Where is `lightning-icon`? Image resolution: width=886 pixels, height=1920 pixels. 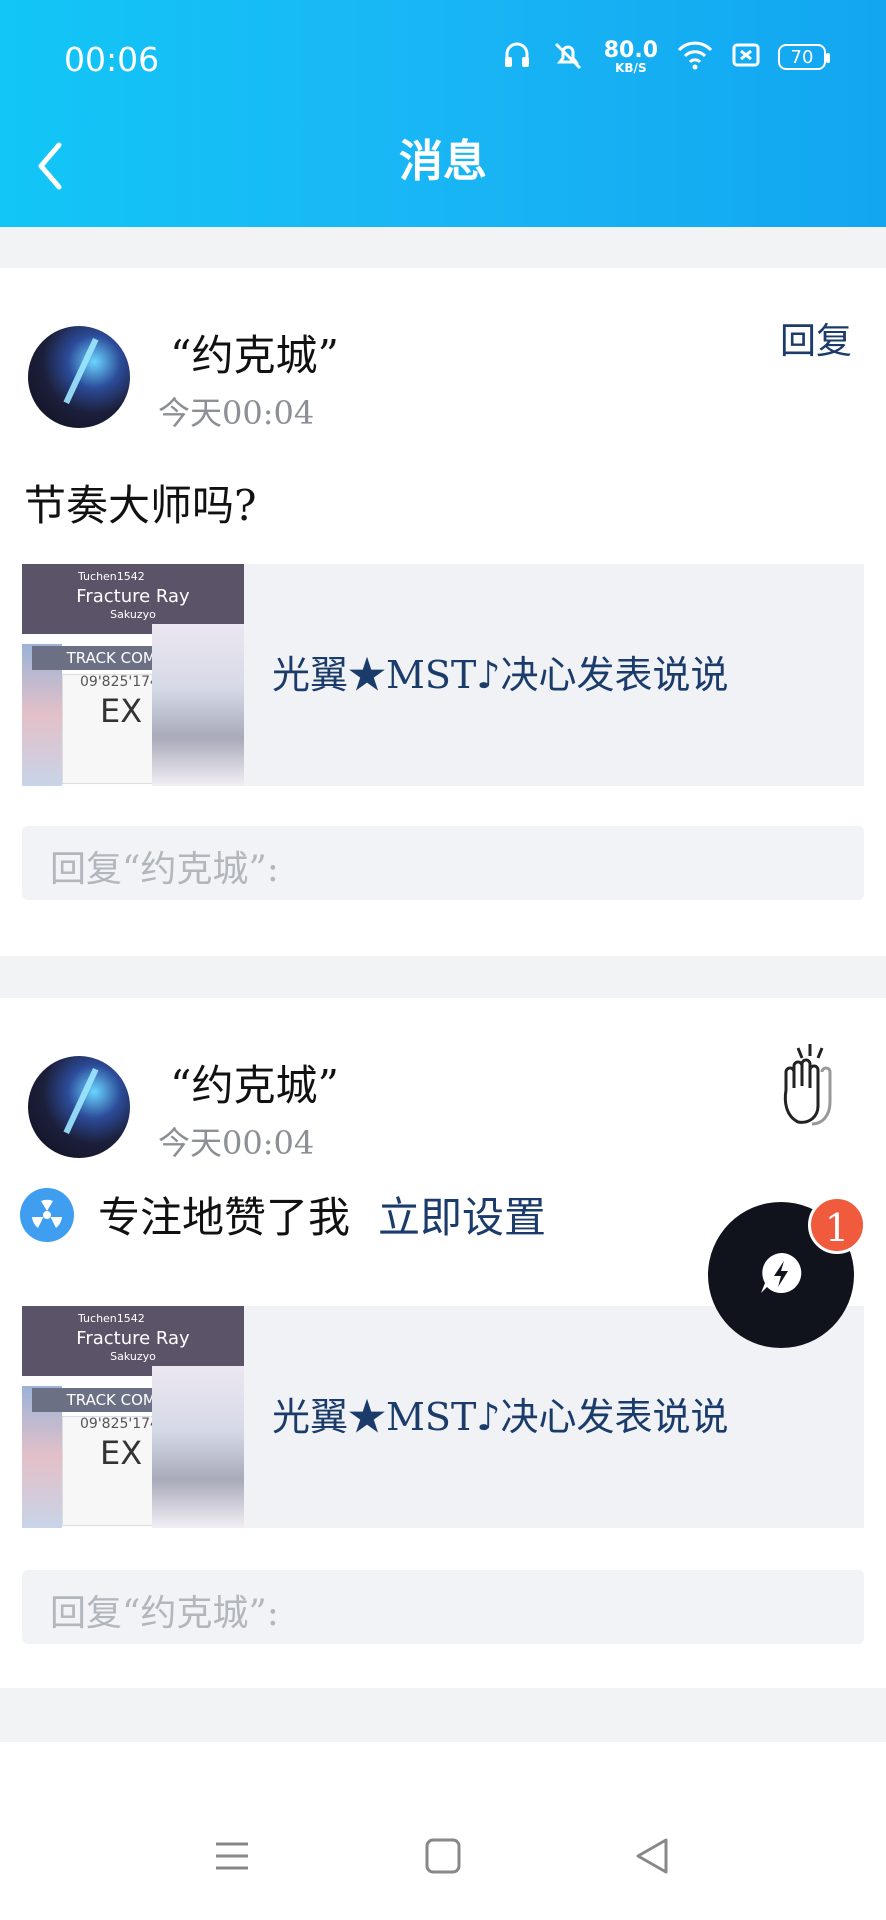 lightning-icon is located at coordinates (781, 1275).